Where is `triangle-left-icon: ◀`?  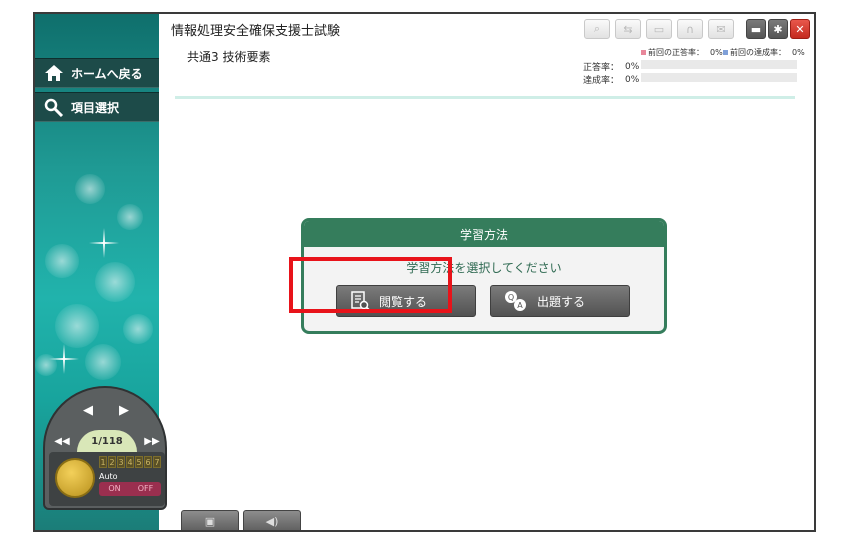 triangle-left-icon: ◀ is located at coordinates (88, 410).